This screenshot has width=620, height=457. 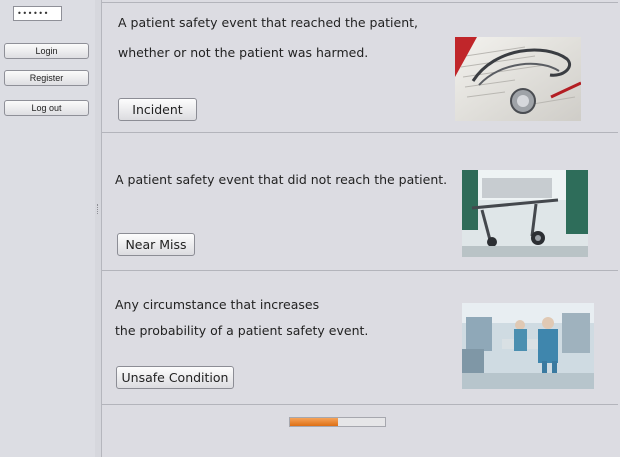 I want to click on progress-fill, so click(x=314, y=422).